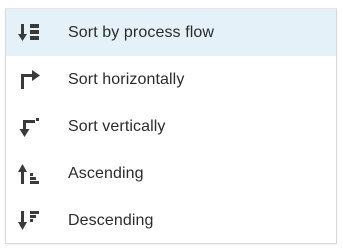 The image size is (343, 248). Describe the element at coordinates (30, 80) in the screenshot. I see `sort-horizontal-icon` at that location.